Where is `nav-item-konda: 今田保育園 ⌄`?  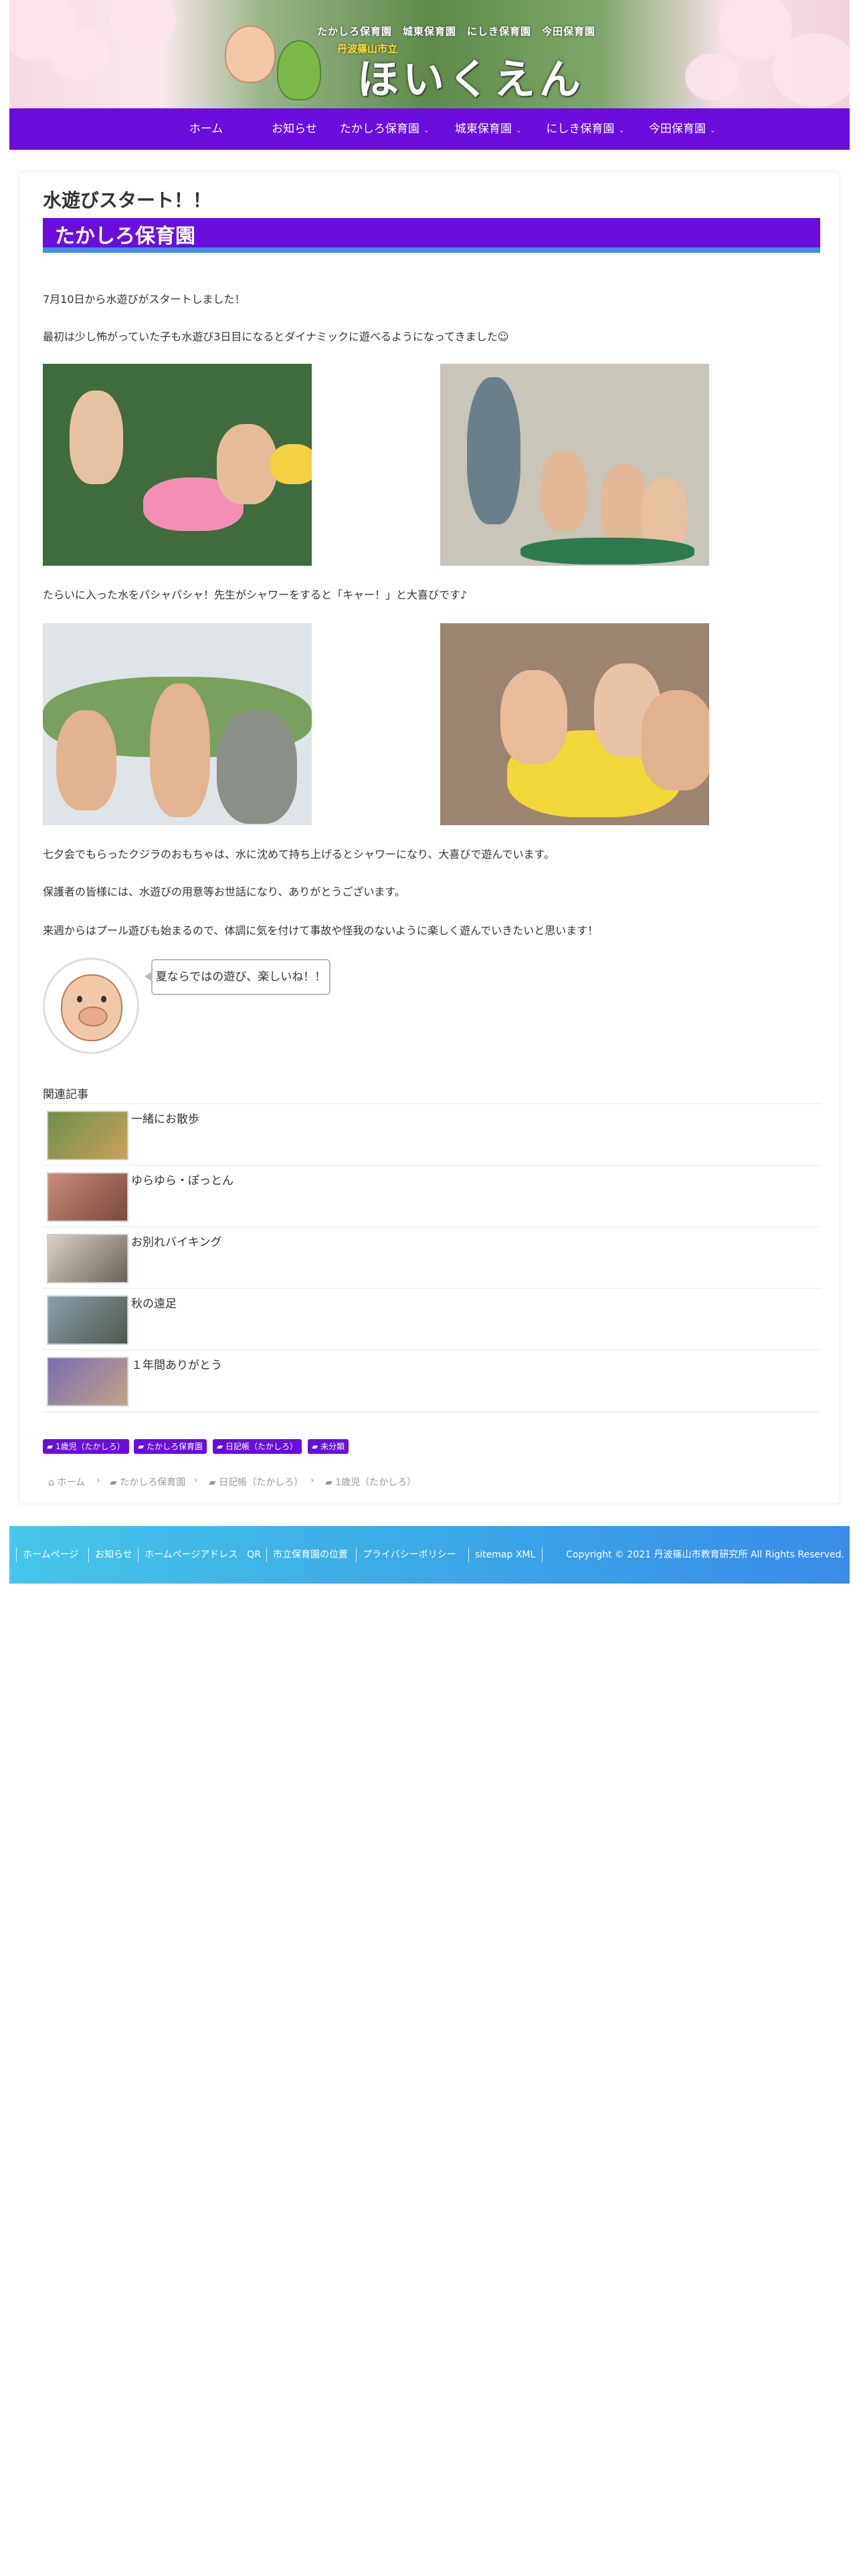
nav-item-konda: 今田保育園 ⌄ is located at coordinates (682, 129).